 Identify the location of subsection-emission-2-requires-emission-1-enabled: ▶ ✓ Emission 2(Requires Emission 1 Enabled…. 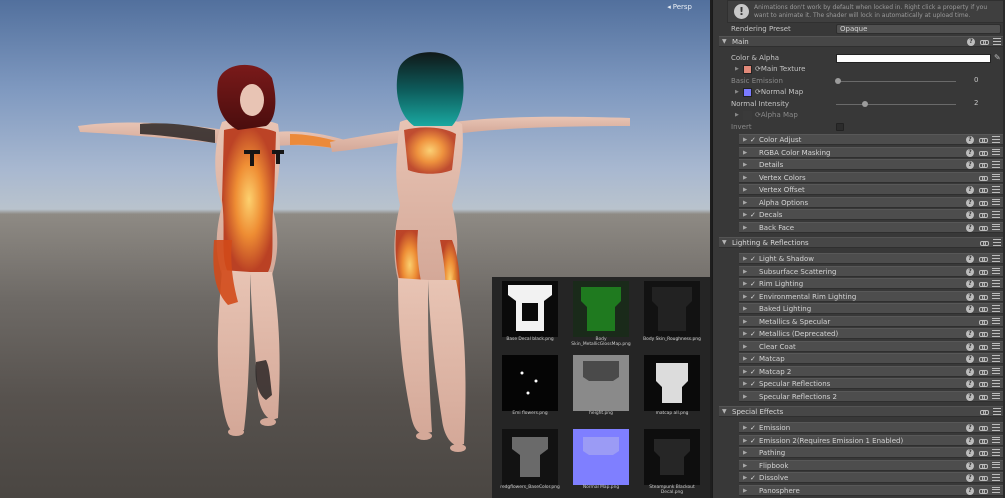
(871, 440).